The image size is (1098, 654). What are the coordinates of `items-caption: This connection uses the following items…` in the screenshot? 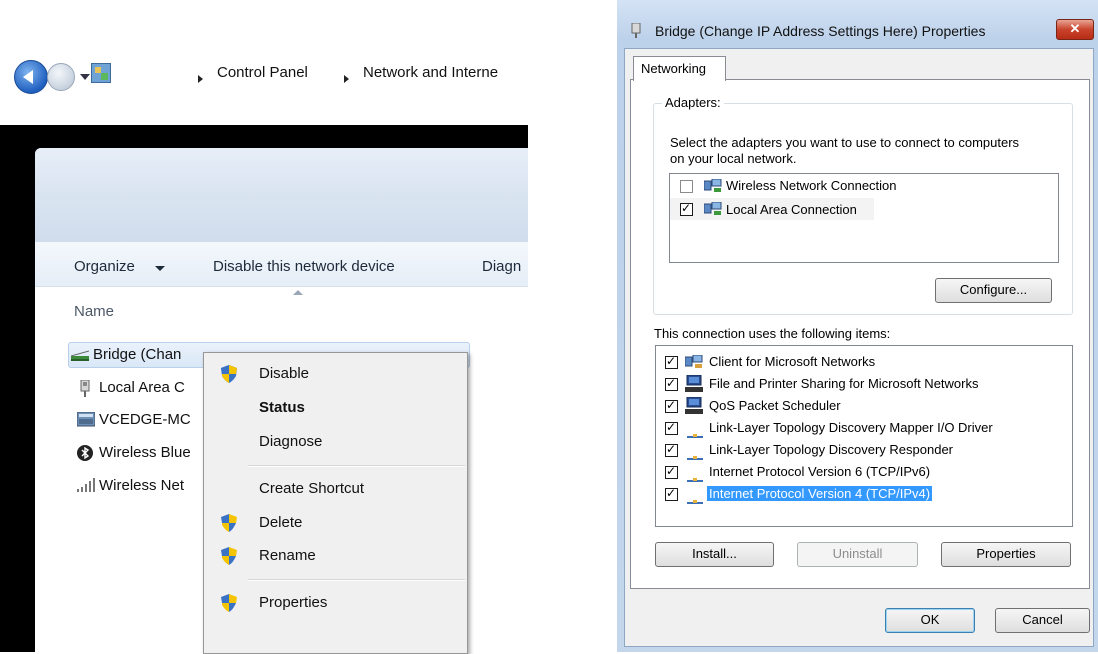 It's located at (772, 333).